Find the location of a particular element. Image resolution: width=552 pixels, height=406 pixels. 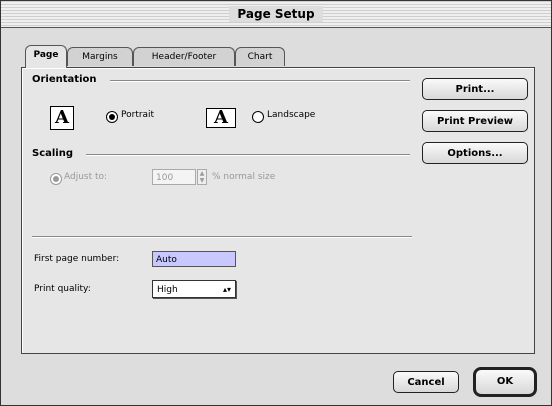

tab-margins: Margins is located at coordinates (100, 56).